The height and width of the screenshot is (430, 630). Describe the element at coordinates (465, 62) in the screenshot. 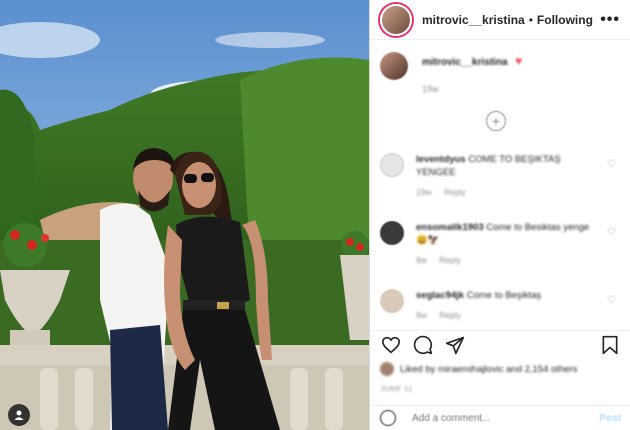

I see `caption-username: mitrovic__kristina` at that location.